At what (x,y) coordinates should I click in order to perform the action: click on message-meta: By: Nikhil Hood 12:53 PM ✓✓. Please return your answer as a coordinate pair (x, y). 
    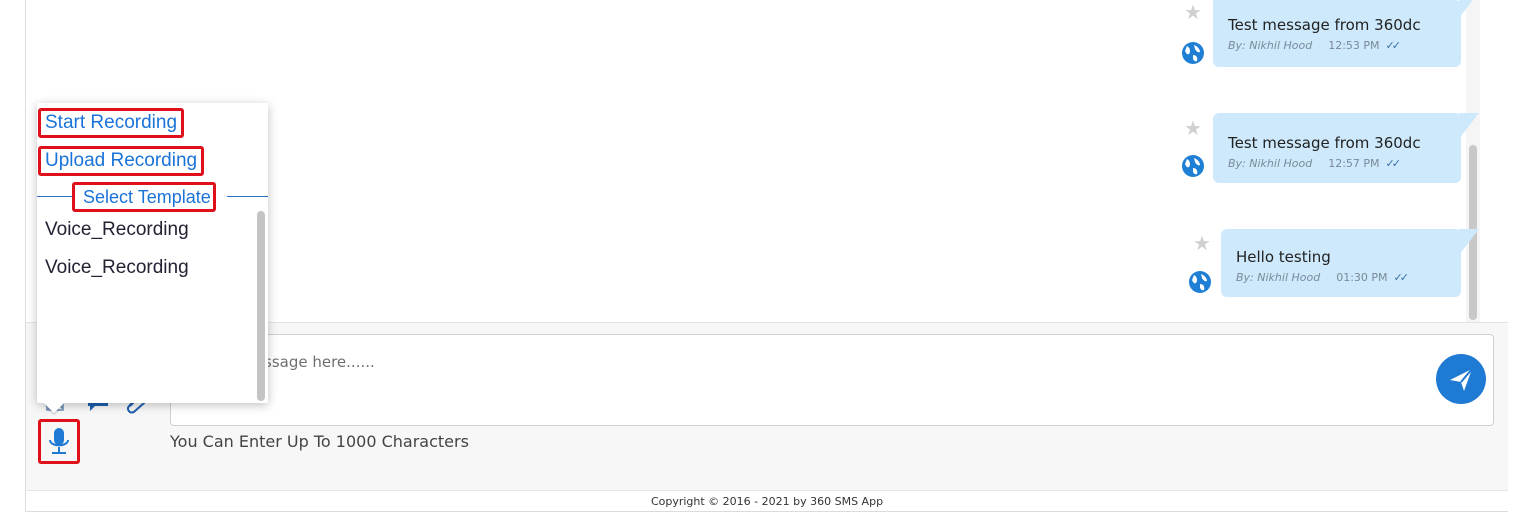
    Looking at the image, I should click on (1344, 45).